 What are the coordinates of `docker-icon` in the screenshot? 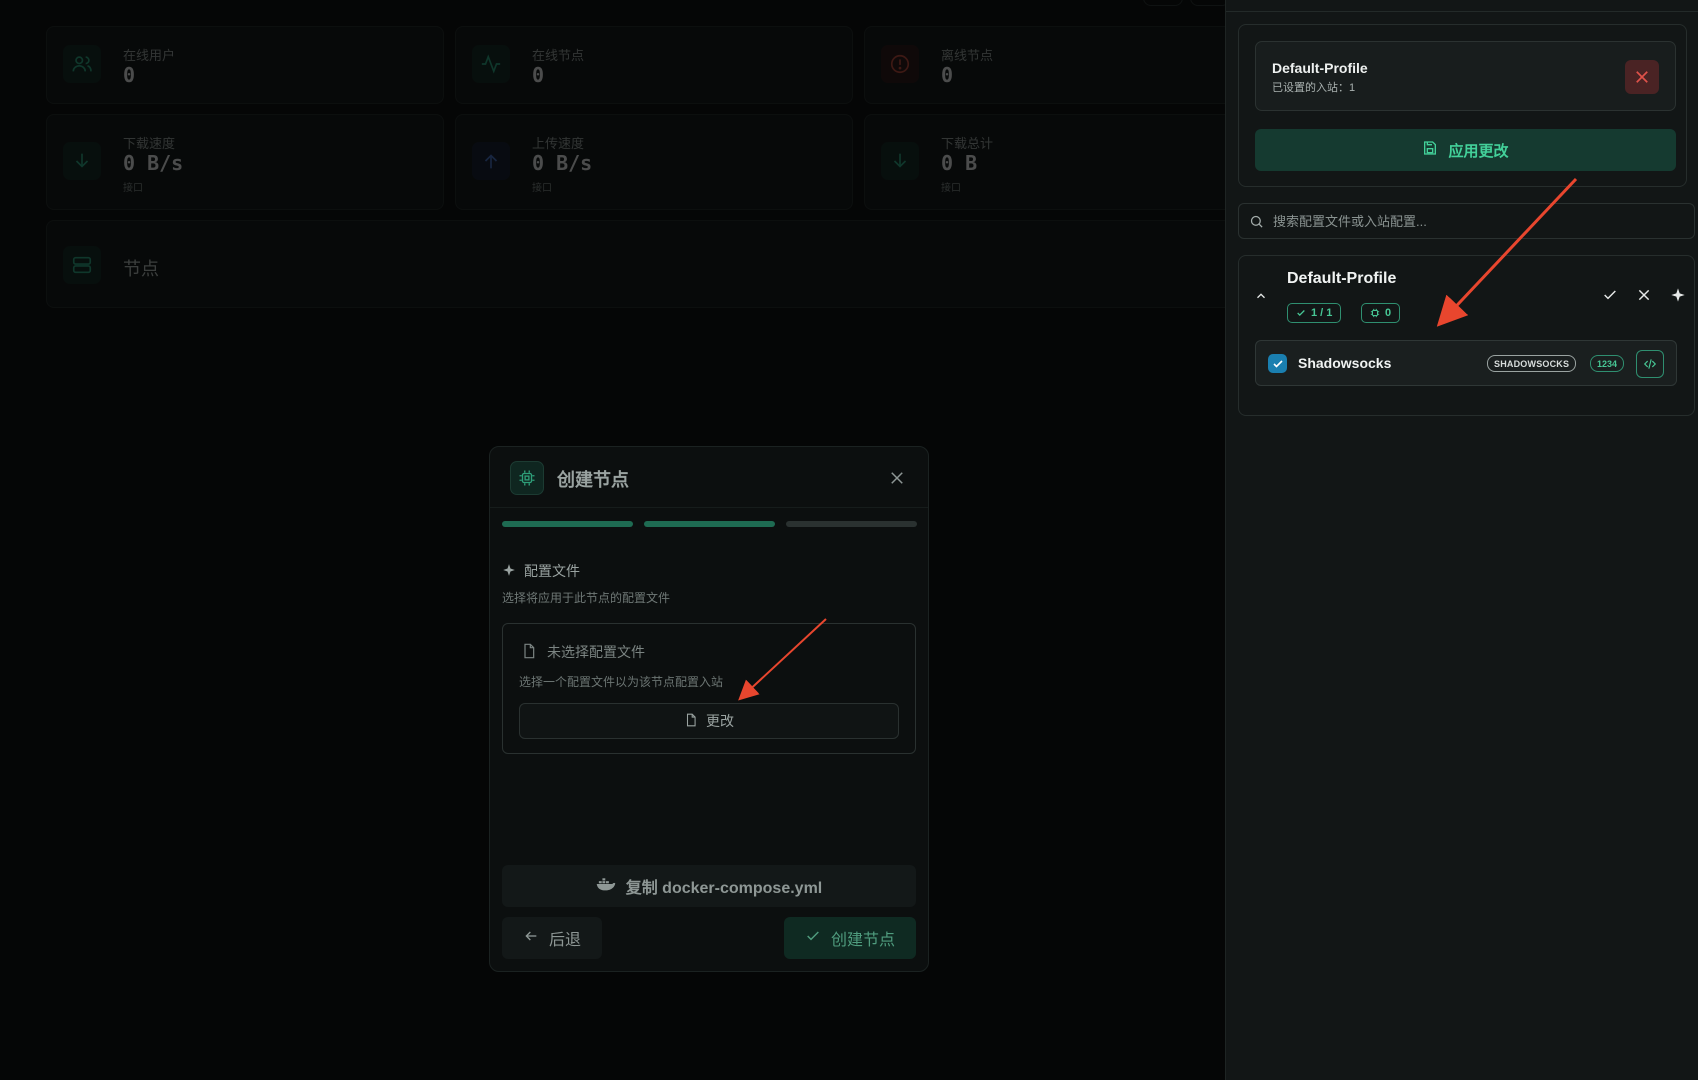 It's located at (606, 886).